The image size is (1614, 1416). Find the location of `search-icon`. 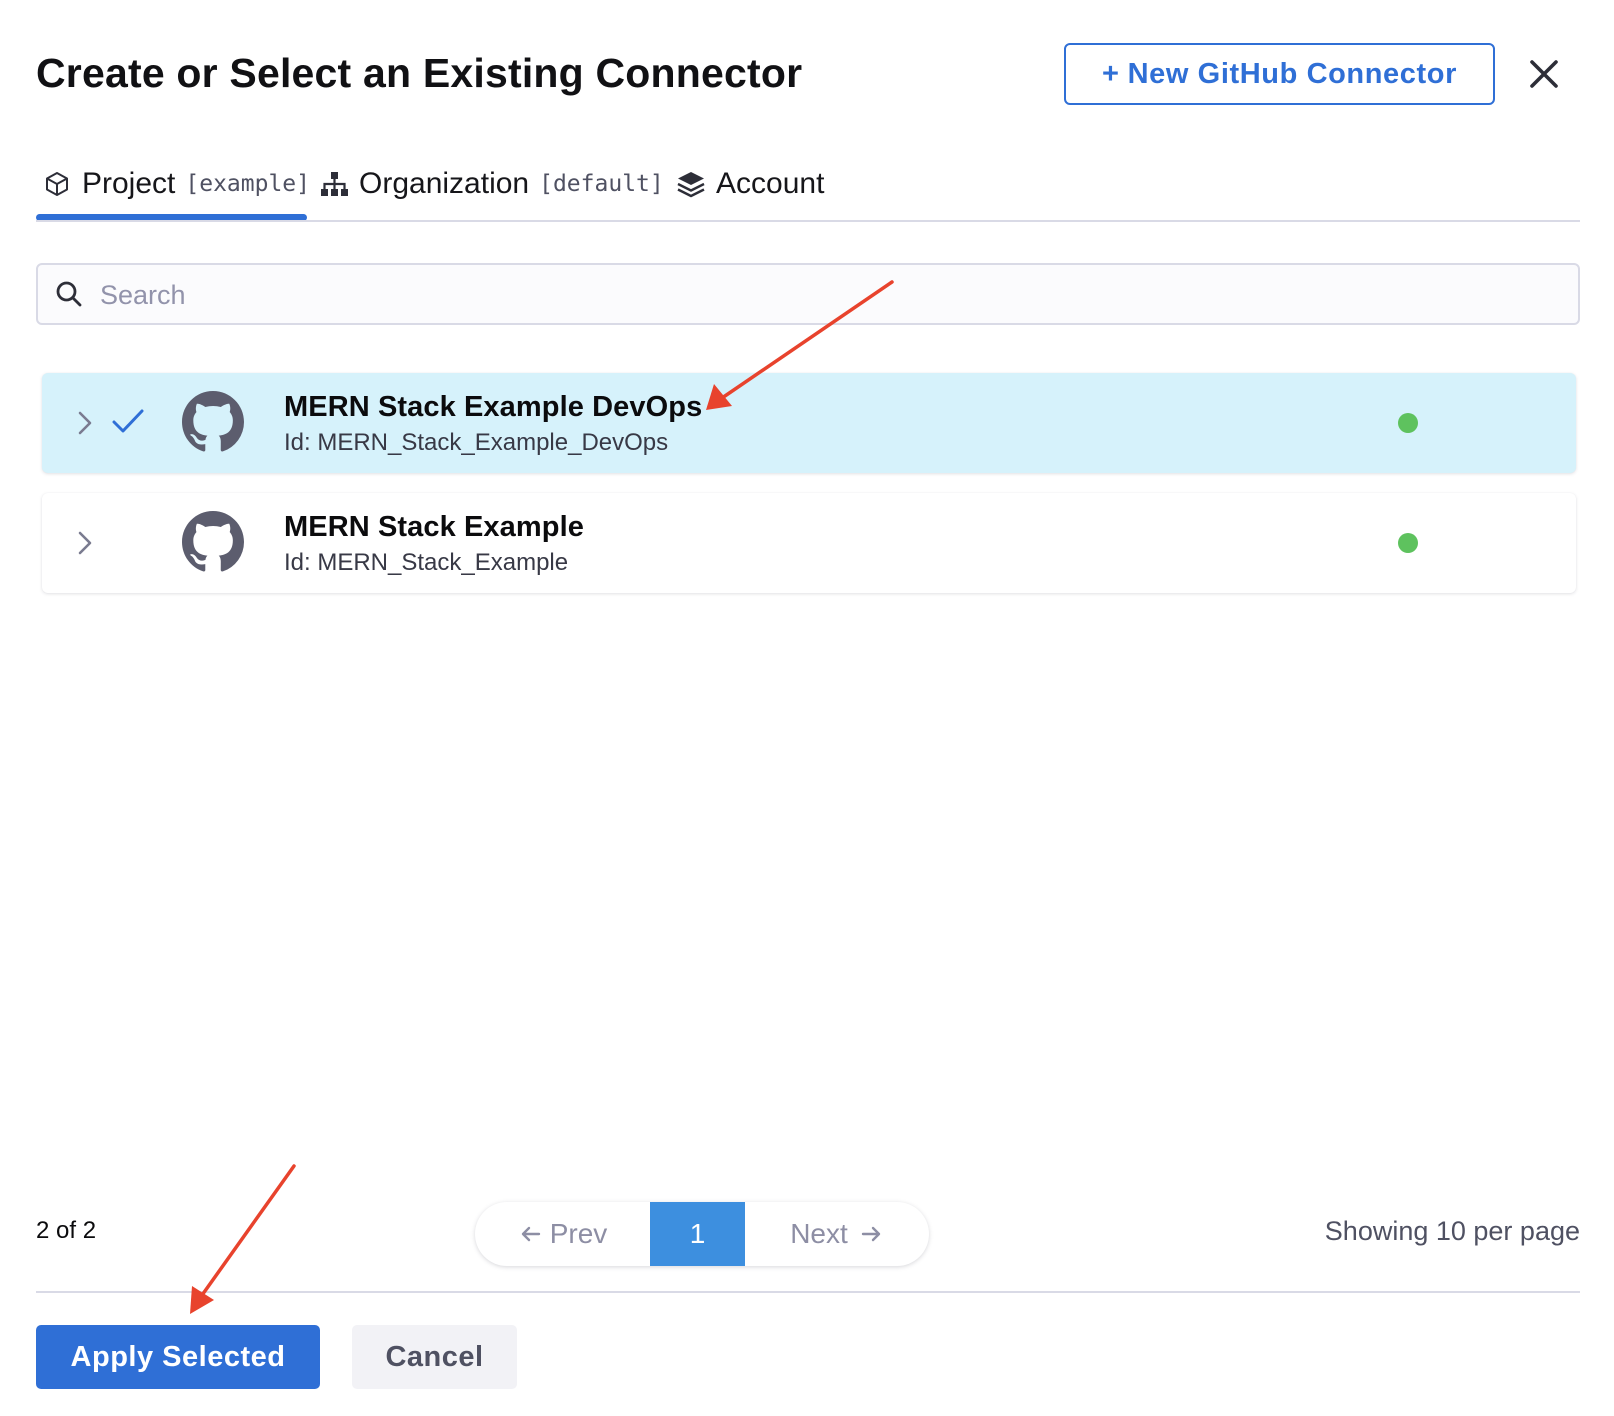

search-icon is located at coordinates (69, 294).